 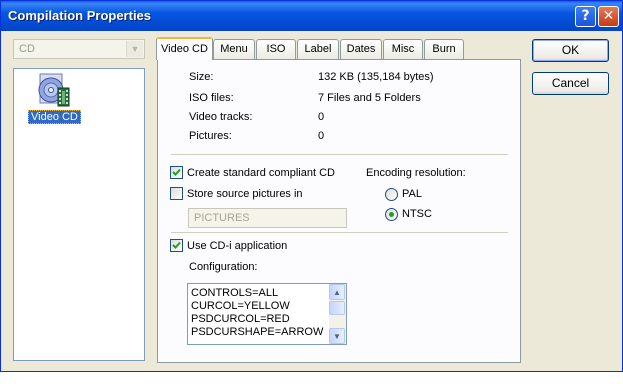 What do you see at coordinates (134, 49) in the screenshot?
I see `chevron-down-icon: ▼` at bounding box center [134, 49].